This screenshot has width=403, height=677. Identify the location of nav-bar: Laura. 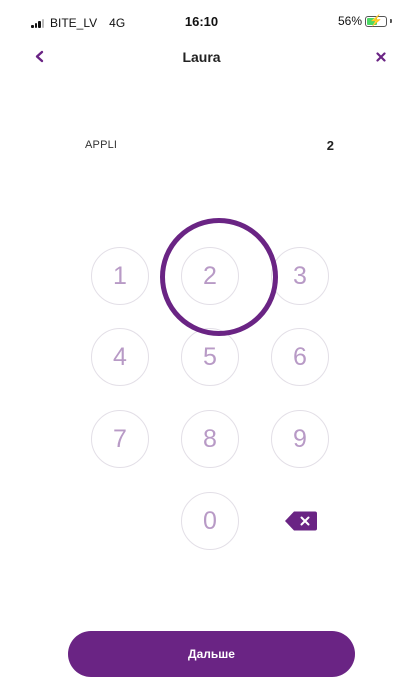
(201, 57).